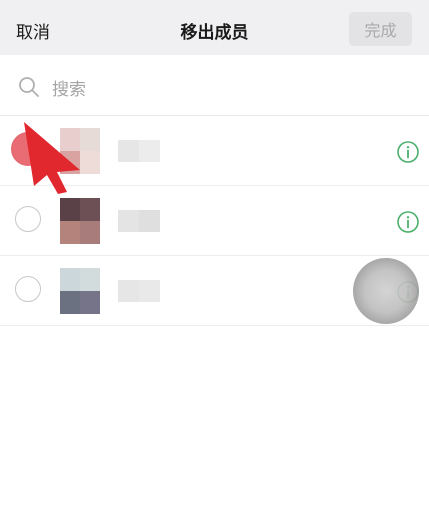  What do you see at coordinates (69, 87) in the screenshot?
I see `search-input: 搜索` at bounding box center [69, 87].